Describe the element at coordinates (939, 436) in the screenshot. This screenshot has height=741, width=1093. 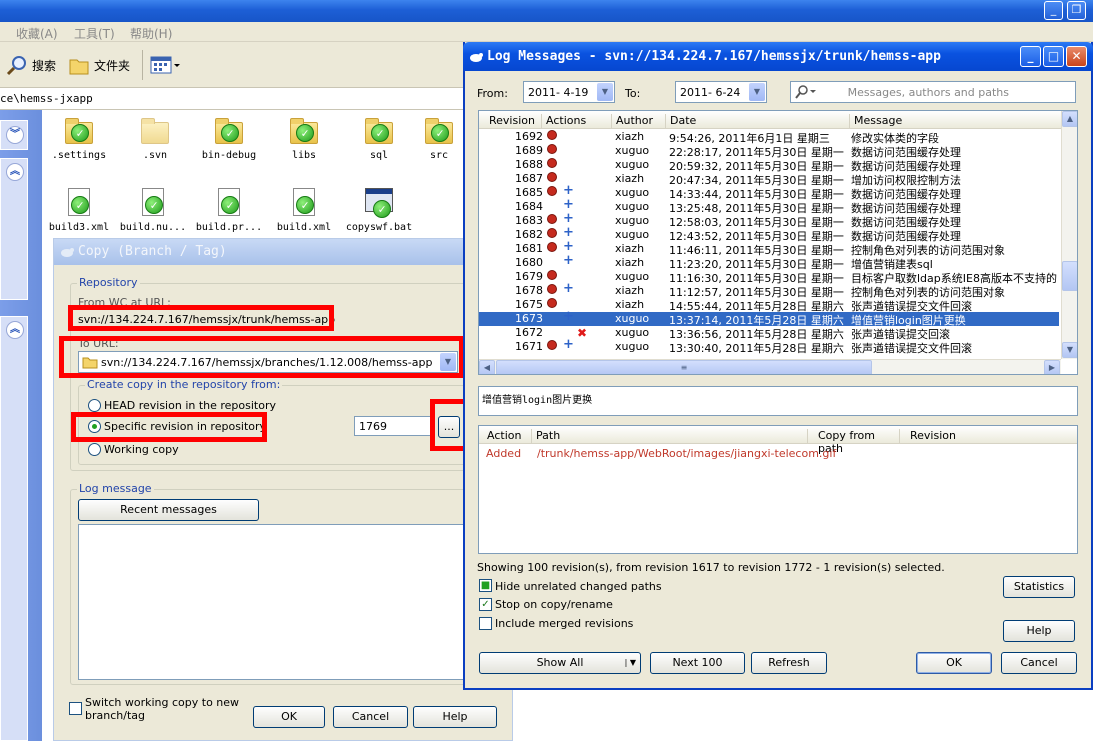
I see `col-copy-revision: Revision` at that location.